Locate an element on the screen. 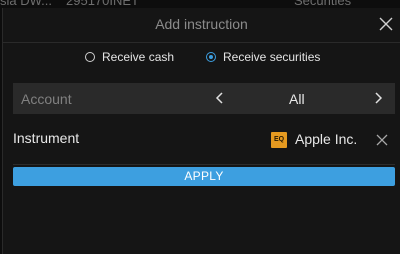 The height and width of the screenshot is (254, 400). close-icon is located at coordinates (386, 24).